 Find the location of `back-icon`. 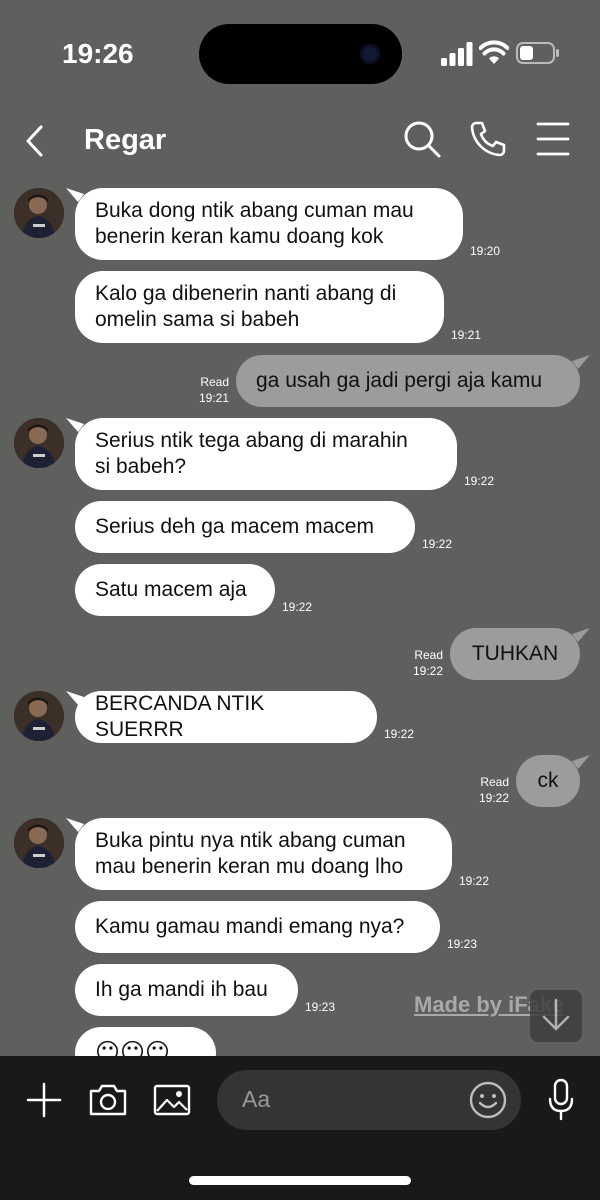

back-icon is located at coordinates (34, 141).